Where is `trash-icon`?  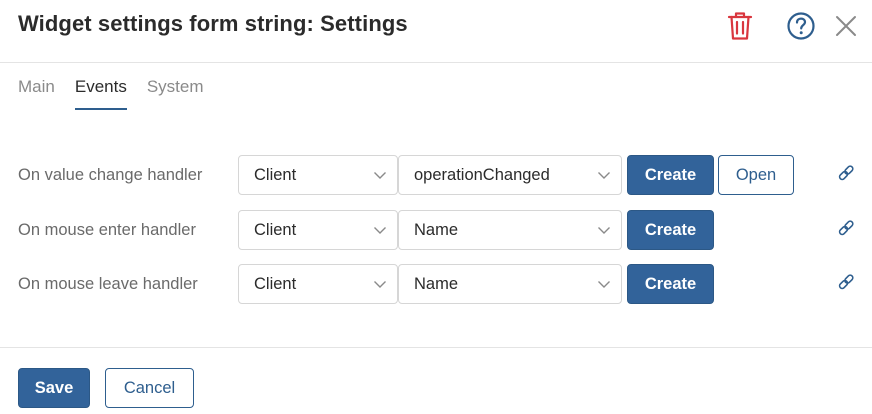 trash-icon is located at coordinates (740, 26).